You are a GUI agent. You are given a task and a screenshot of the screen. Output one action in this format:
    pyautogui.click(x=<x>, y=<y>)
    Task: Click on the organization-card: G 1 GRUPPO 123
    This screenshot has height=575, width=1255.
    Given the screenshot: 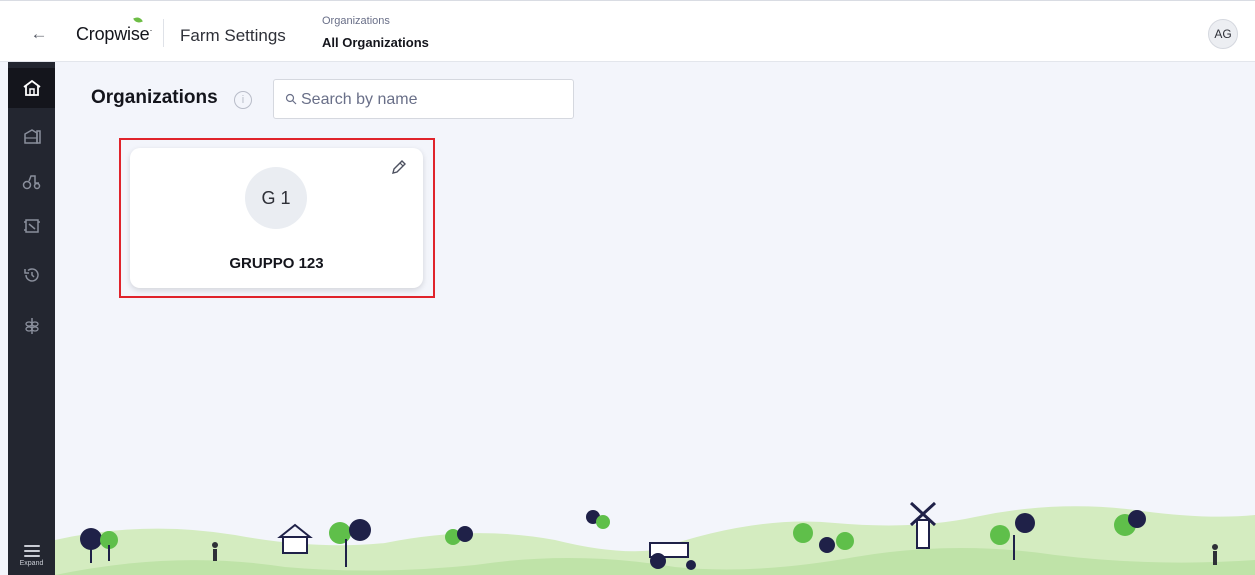 What is the action you would take?
    pyautogui.click(x=276, y=218)
    